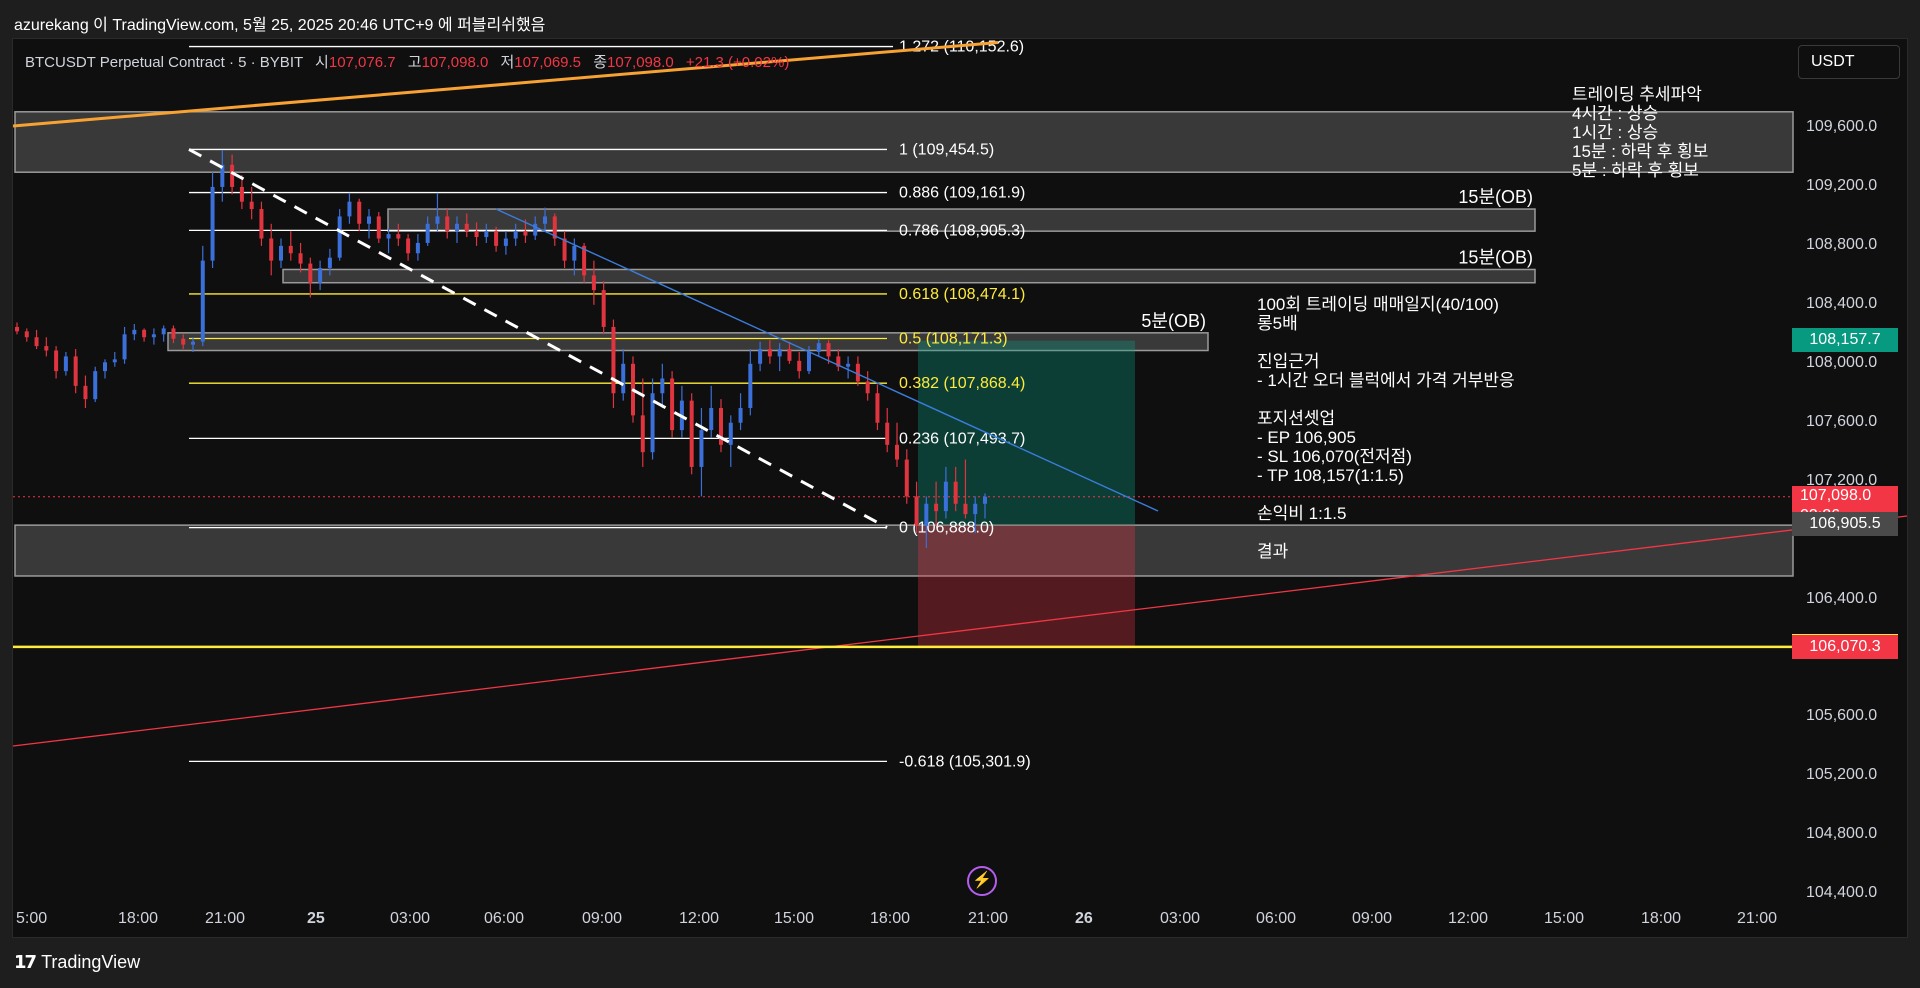 The width and height of the screenshot is (1920, 988). Describe the element at coordinates (962, 230) in the screenshot. I see `fib-level-label: 0.786 (108,905.3)` at that location.